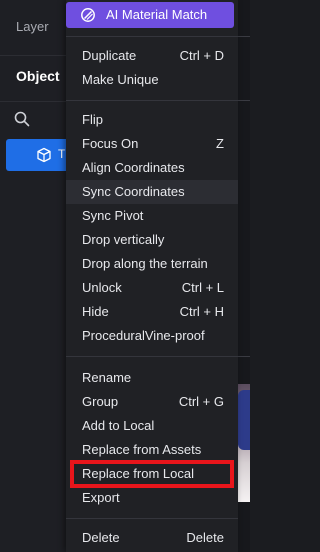  What do you see at coordinates (100, 401) in the screenshot?
I see `menu-item-label: Group` at bounding box center [100, 401].